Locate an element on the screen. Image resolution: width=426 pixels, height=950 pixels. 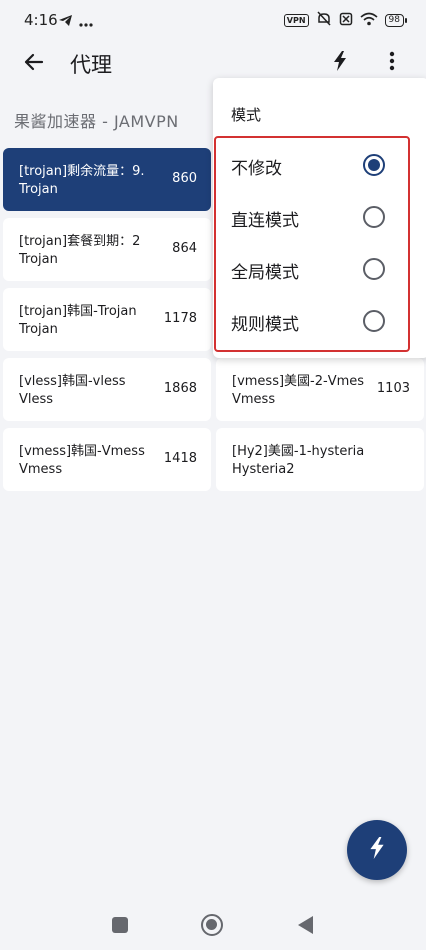
proxy-name: [trojan]套餐到期：2 is located at coordinates (80, 241).